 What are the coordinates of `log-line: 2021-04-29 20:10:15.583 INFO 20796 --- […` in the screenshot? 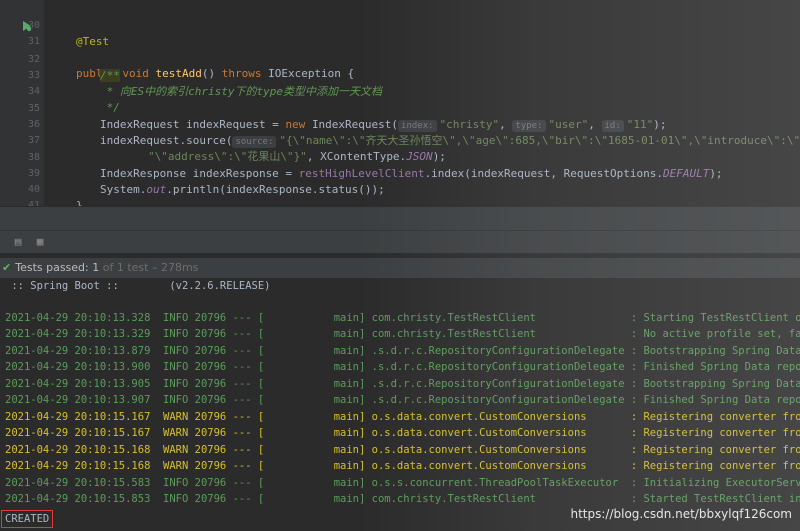 It's located at (402, 483).